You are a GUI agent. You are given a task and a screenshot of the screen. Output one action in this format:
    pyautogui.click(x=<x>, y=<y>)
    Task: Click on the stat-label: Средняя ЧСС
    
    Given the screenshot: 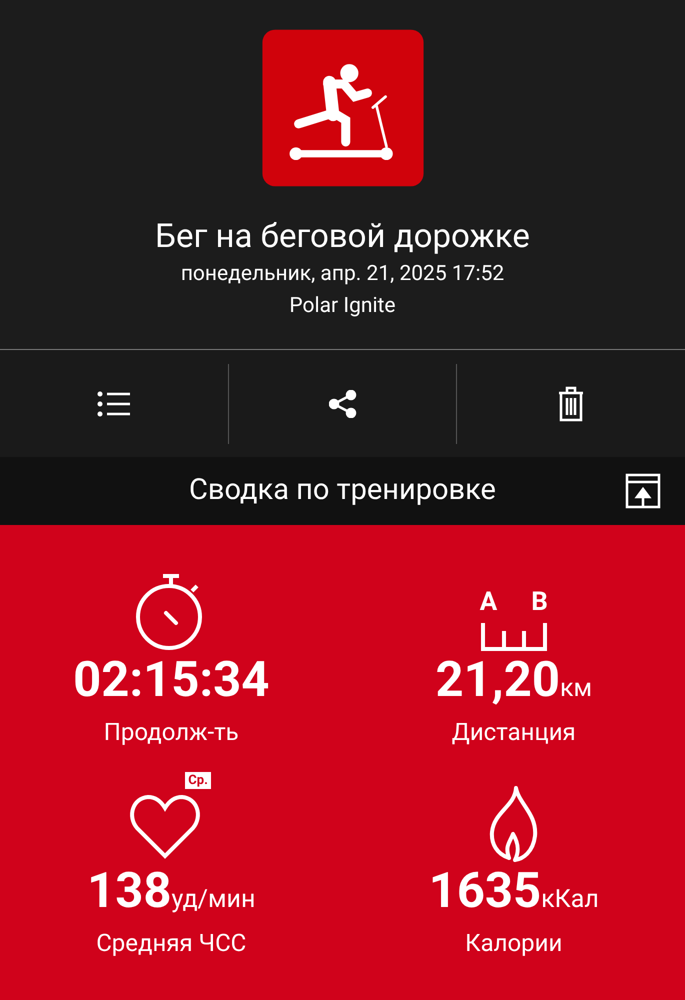 What is the action you would take?
    pyautogui.click(x=171, y=943)
    